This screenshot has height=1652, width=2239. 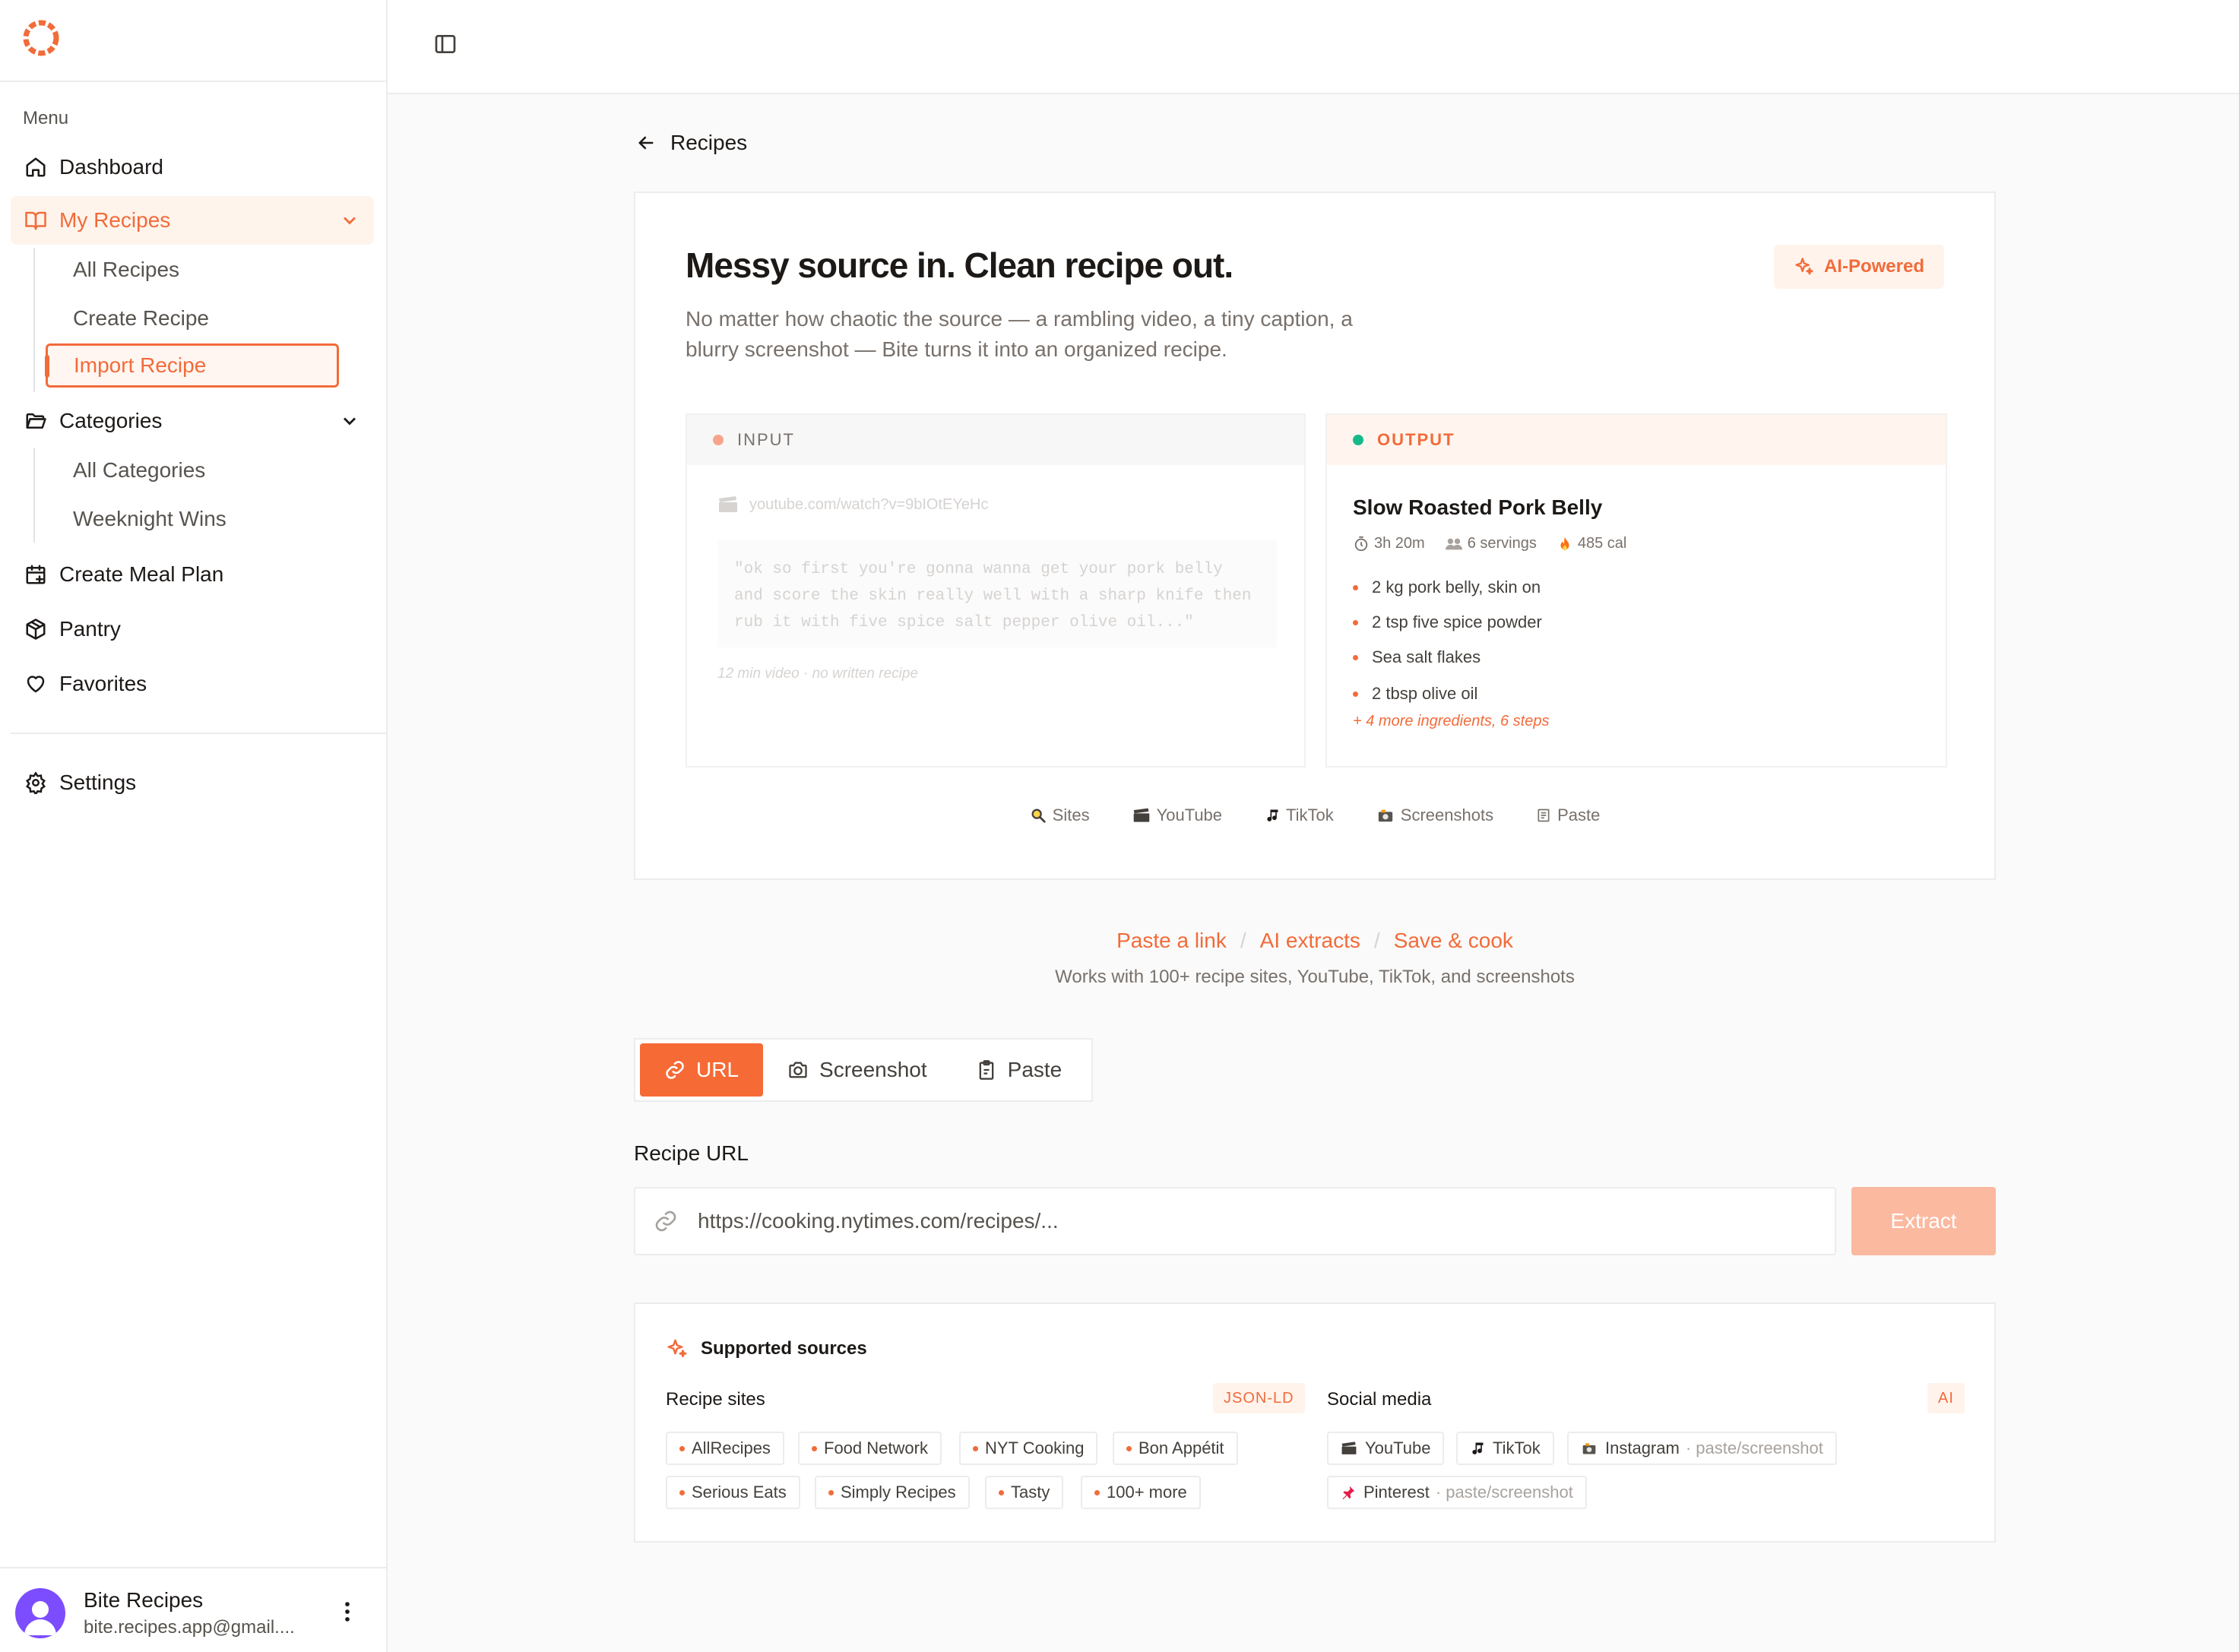 I want to click on recipe-url-field, so click(x=1235, y=1221).